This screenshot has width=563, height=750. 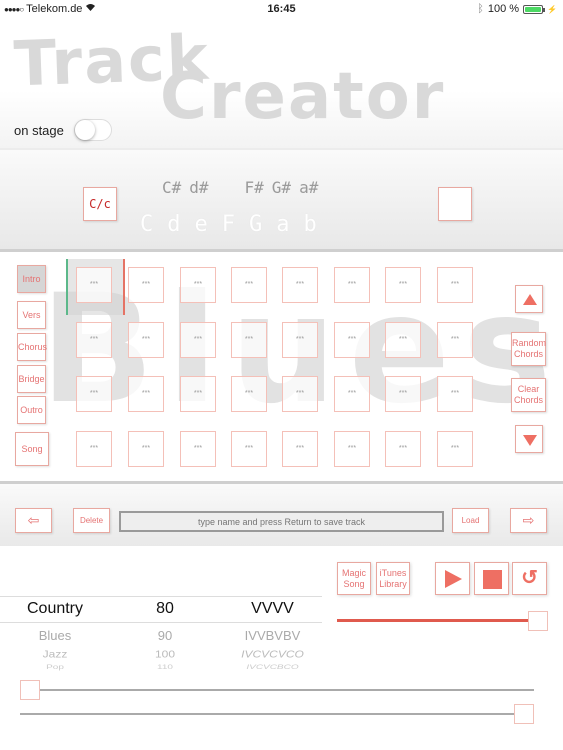 I want to click on genre-option: Blues, so click(x=55, y=636).